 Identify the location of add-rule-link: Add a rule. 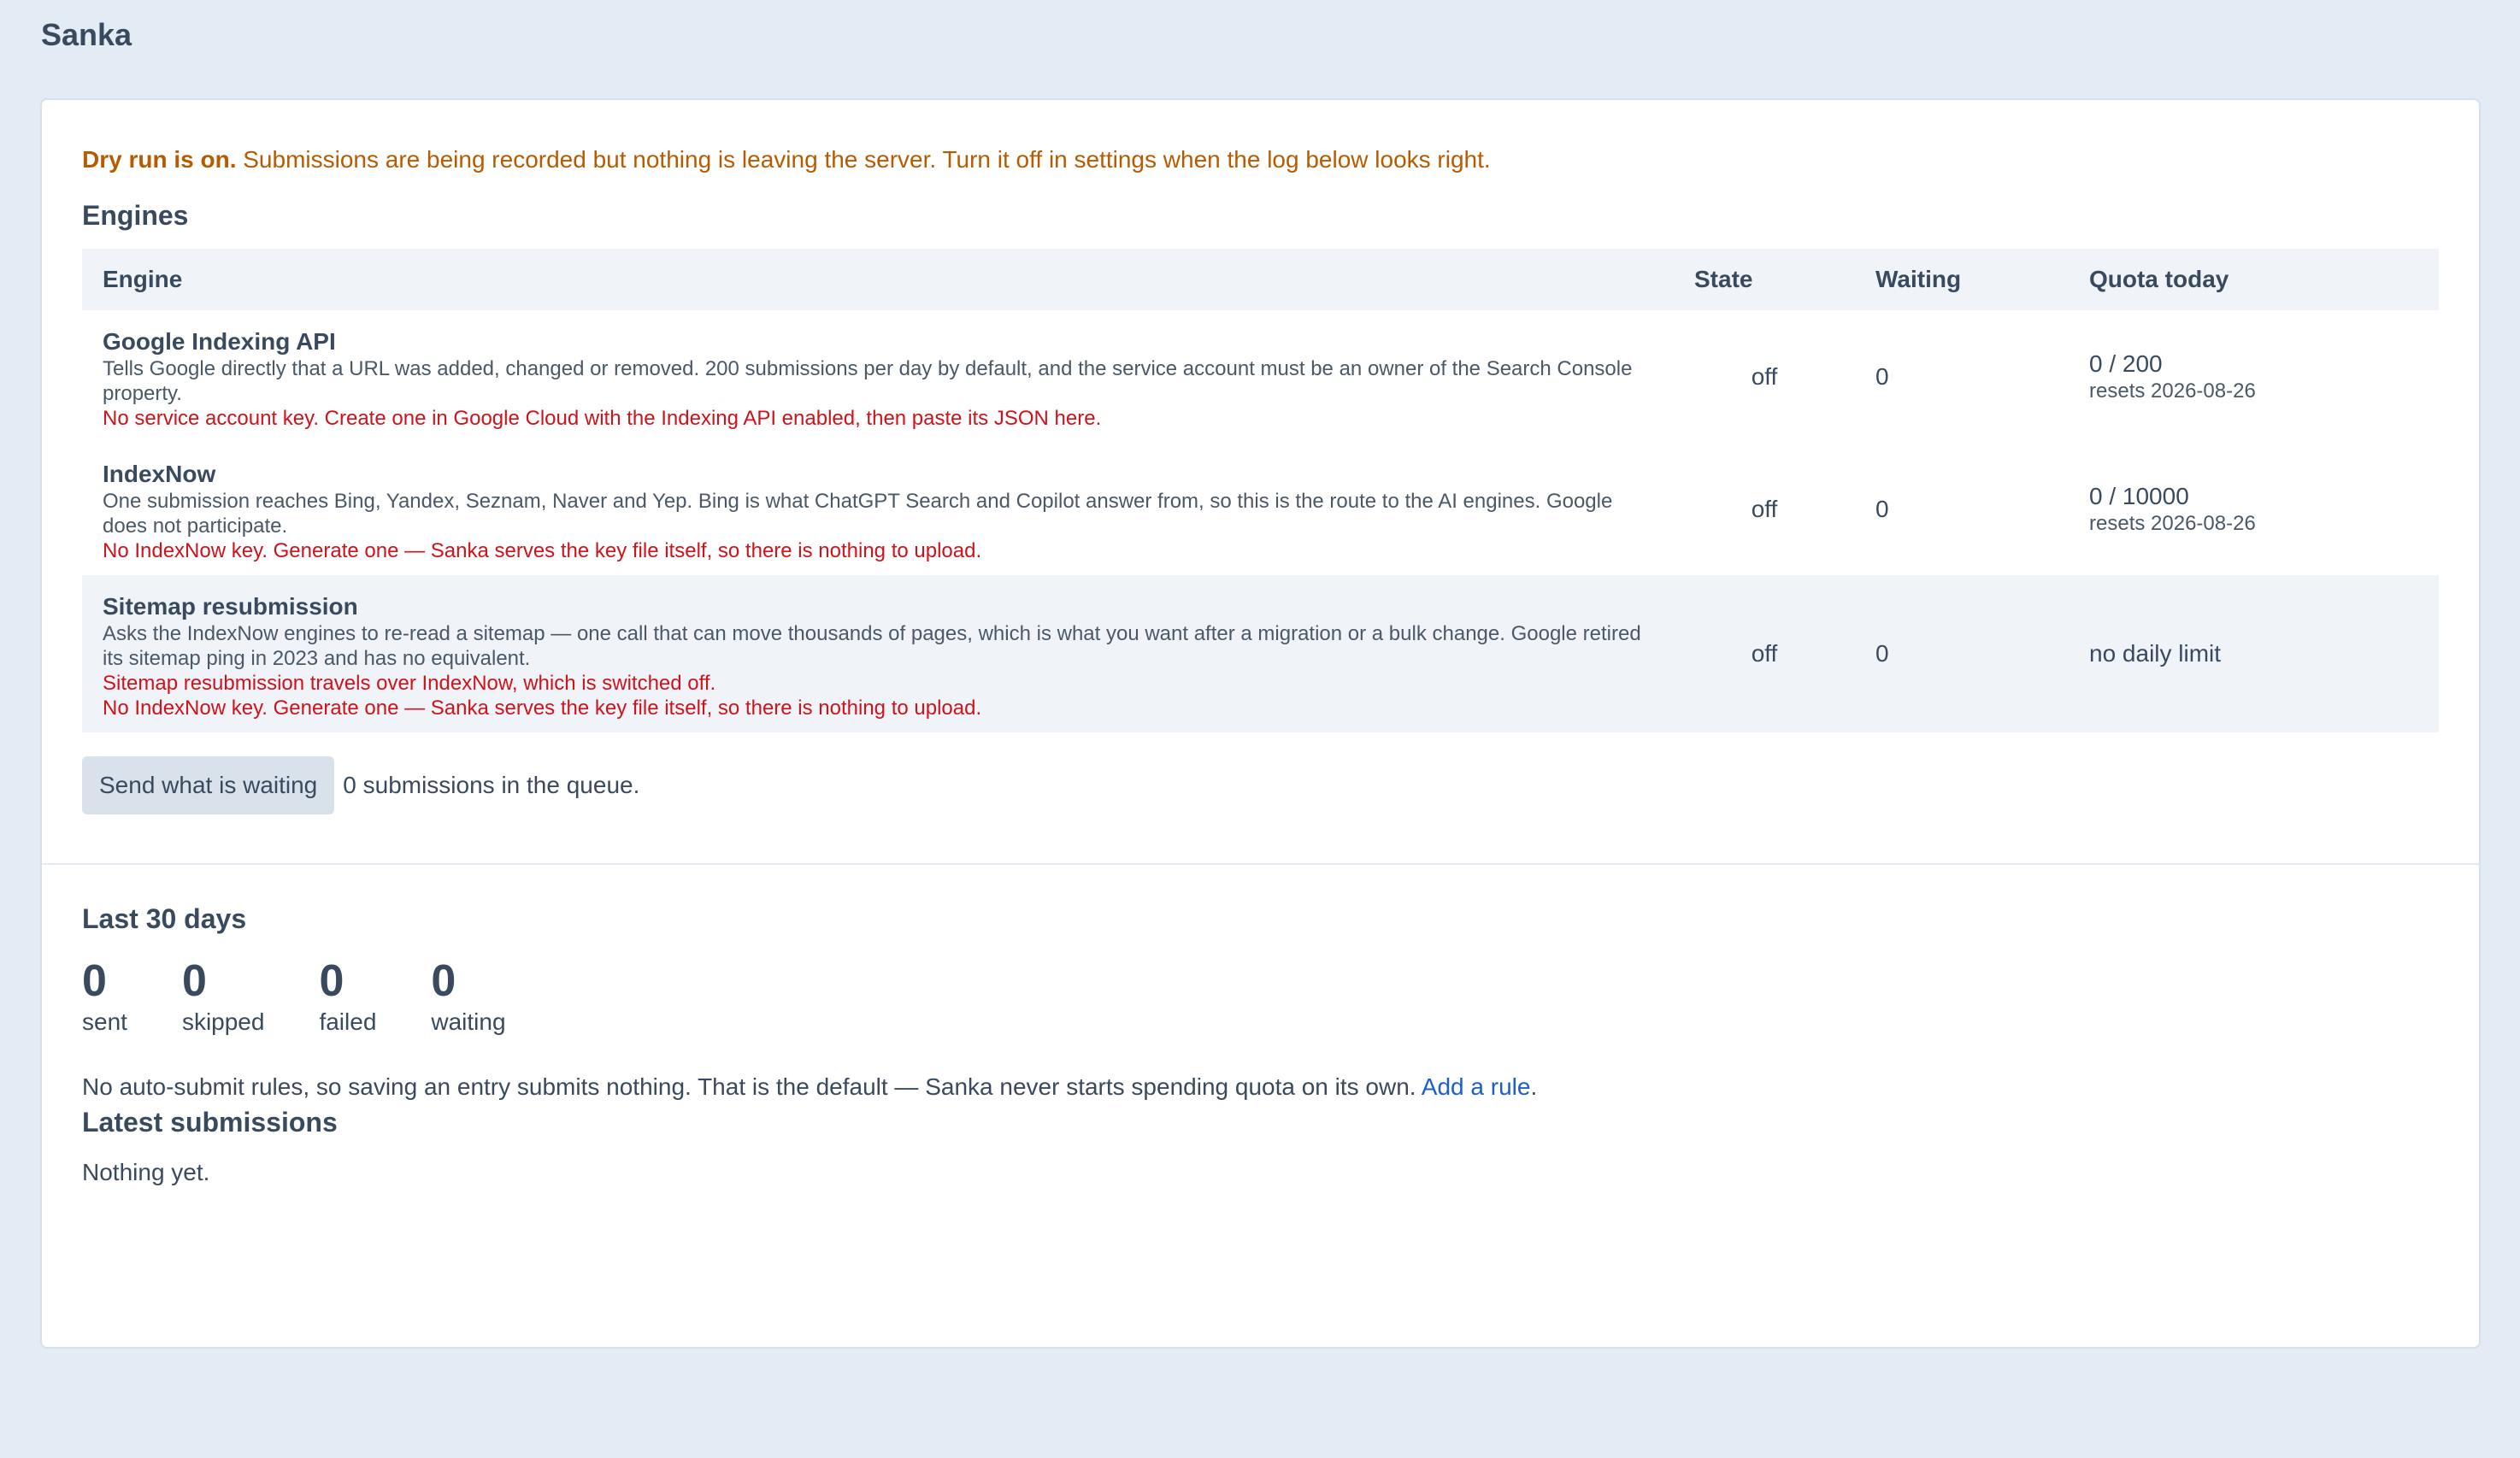
(1477, 1086).